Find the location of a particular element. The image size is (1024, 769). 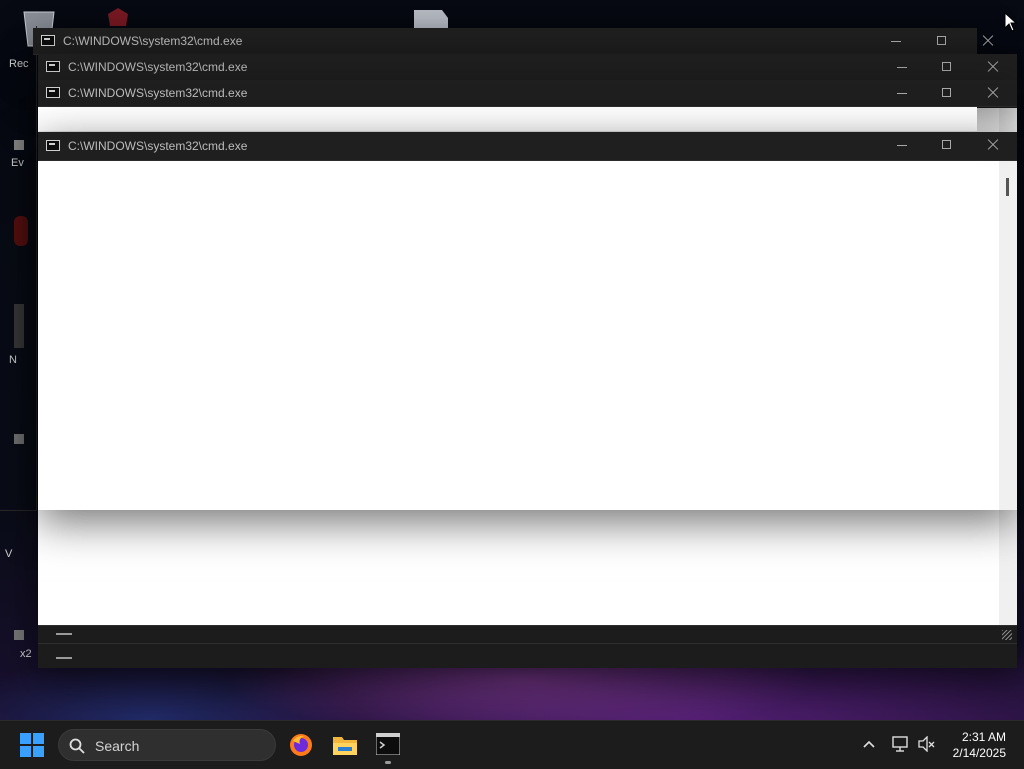

cmd-window-1: C:\WINDOWS\system32\cmd.exe is located at coordinates (505, 41).